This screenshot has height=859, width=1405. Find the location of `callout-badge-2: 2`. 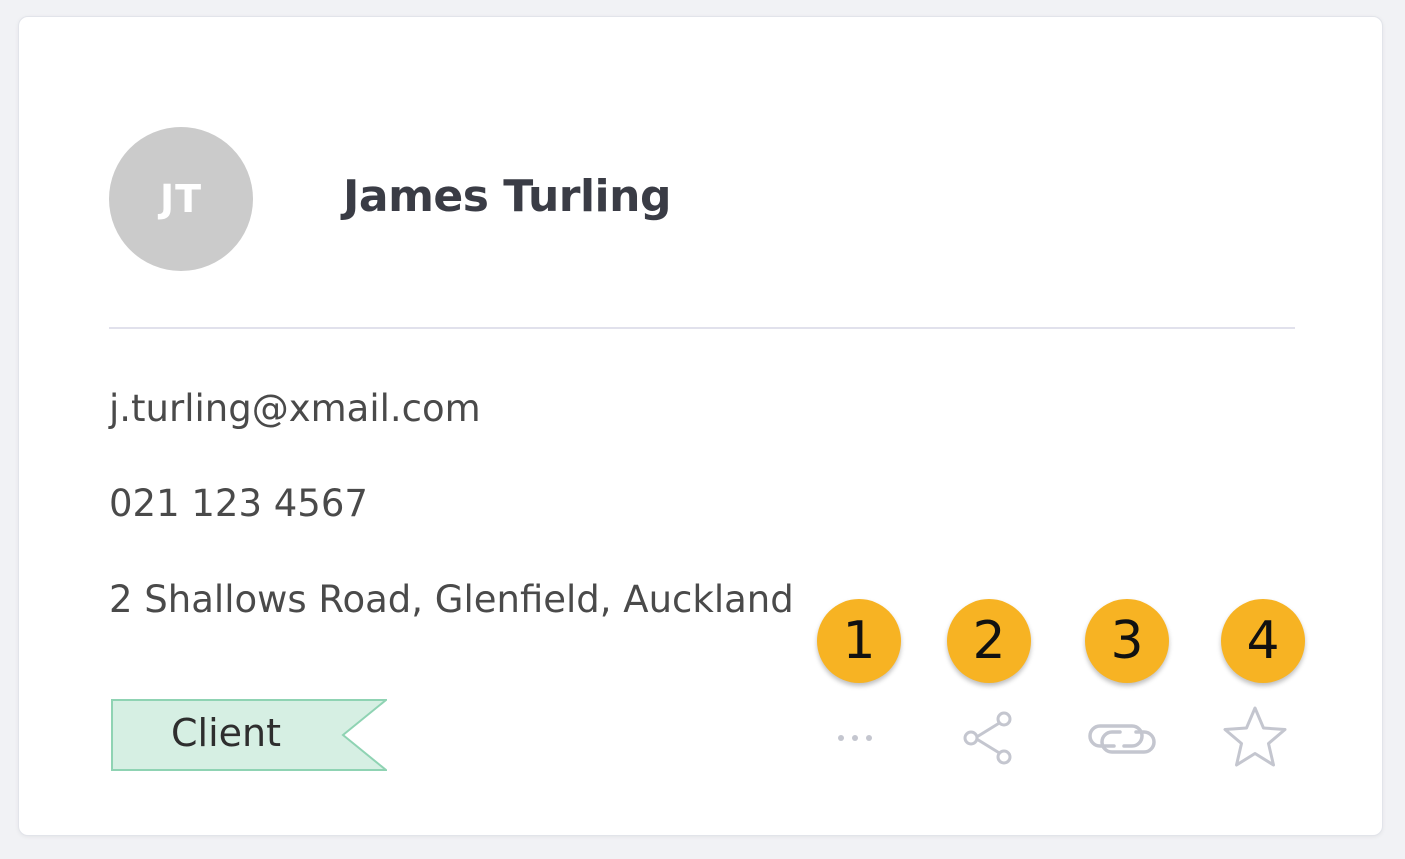

callout-badge-2: 2 is located at coordinates (989, 641).